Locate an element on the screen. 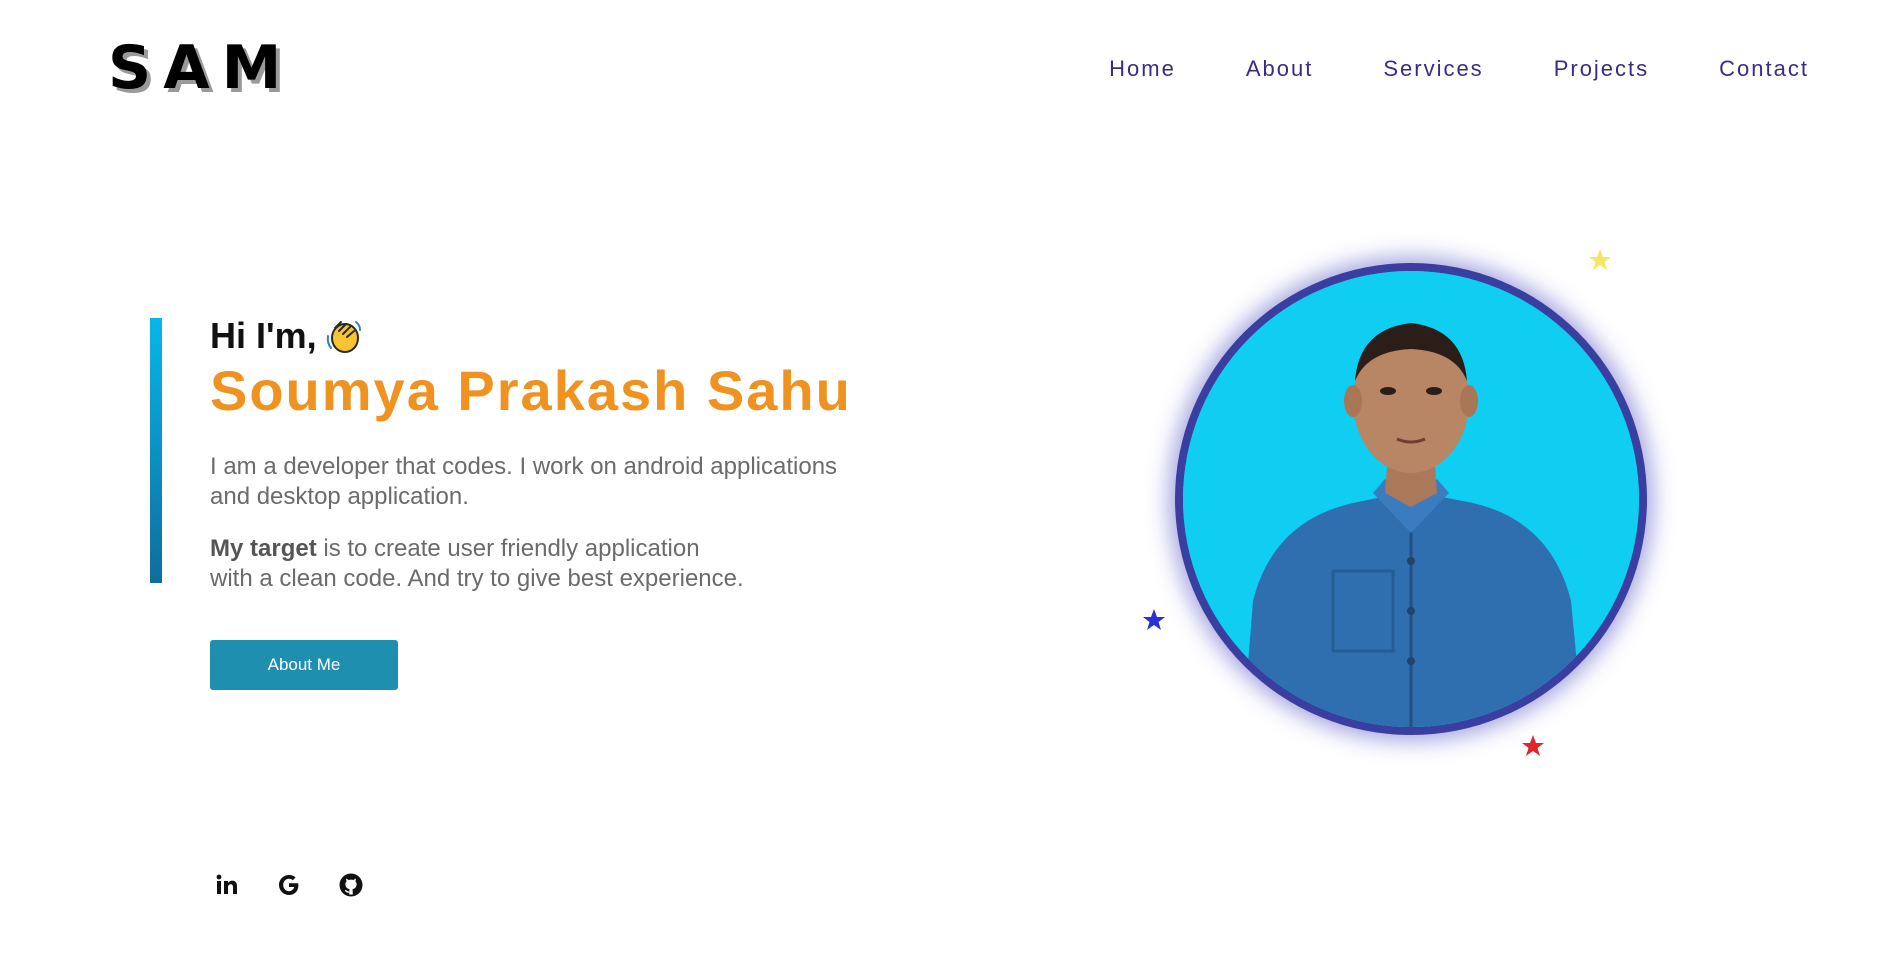 This screenshot has width=1898, height=962. social-links is located at coordinates (289, 885).